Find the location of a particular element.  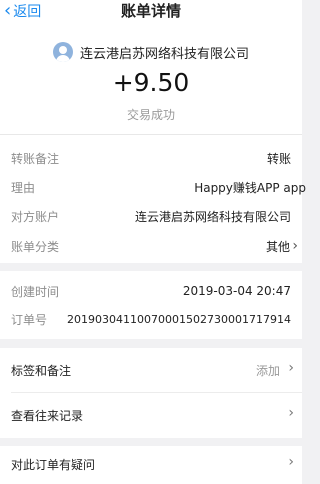

detail-label: 转账备注 is located at coordinates (35, 158).